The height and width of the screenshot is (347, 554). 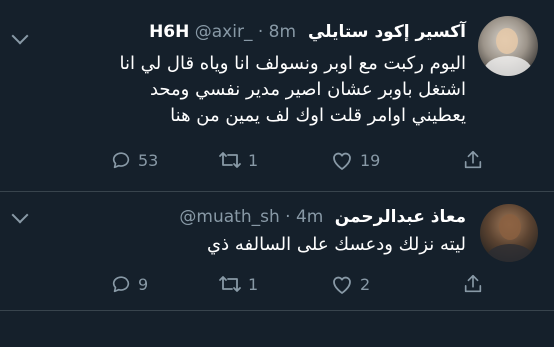 I want to click on reply-count: 53, so click(x=148, y=160).